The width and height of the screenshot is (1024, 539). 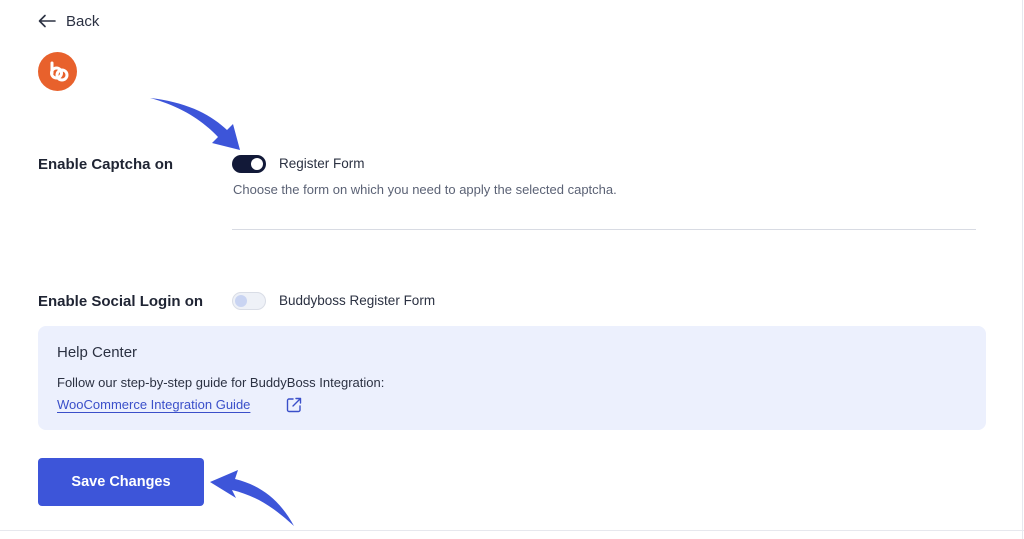 What do you see at coordinates (83, 21) in the screenshot?
I see `back-label: Back` at bounding box center [83, 21].